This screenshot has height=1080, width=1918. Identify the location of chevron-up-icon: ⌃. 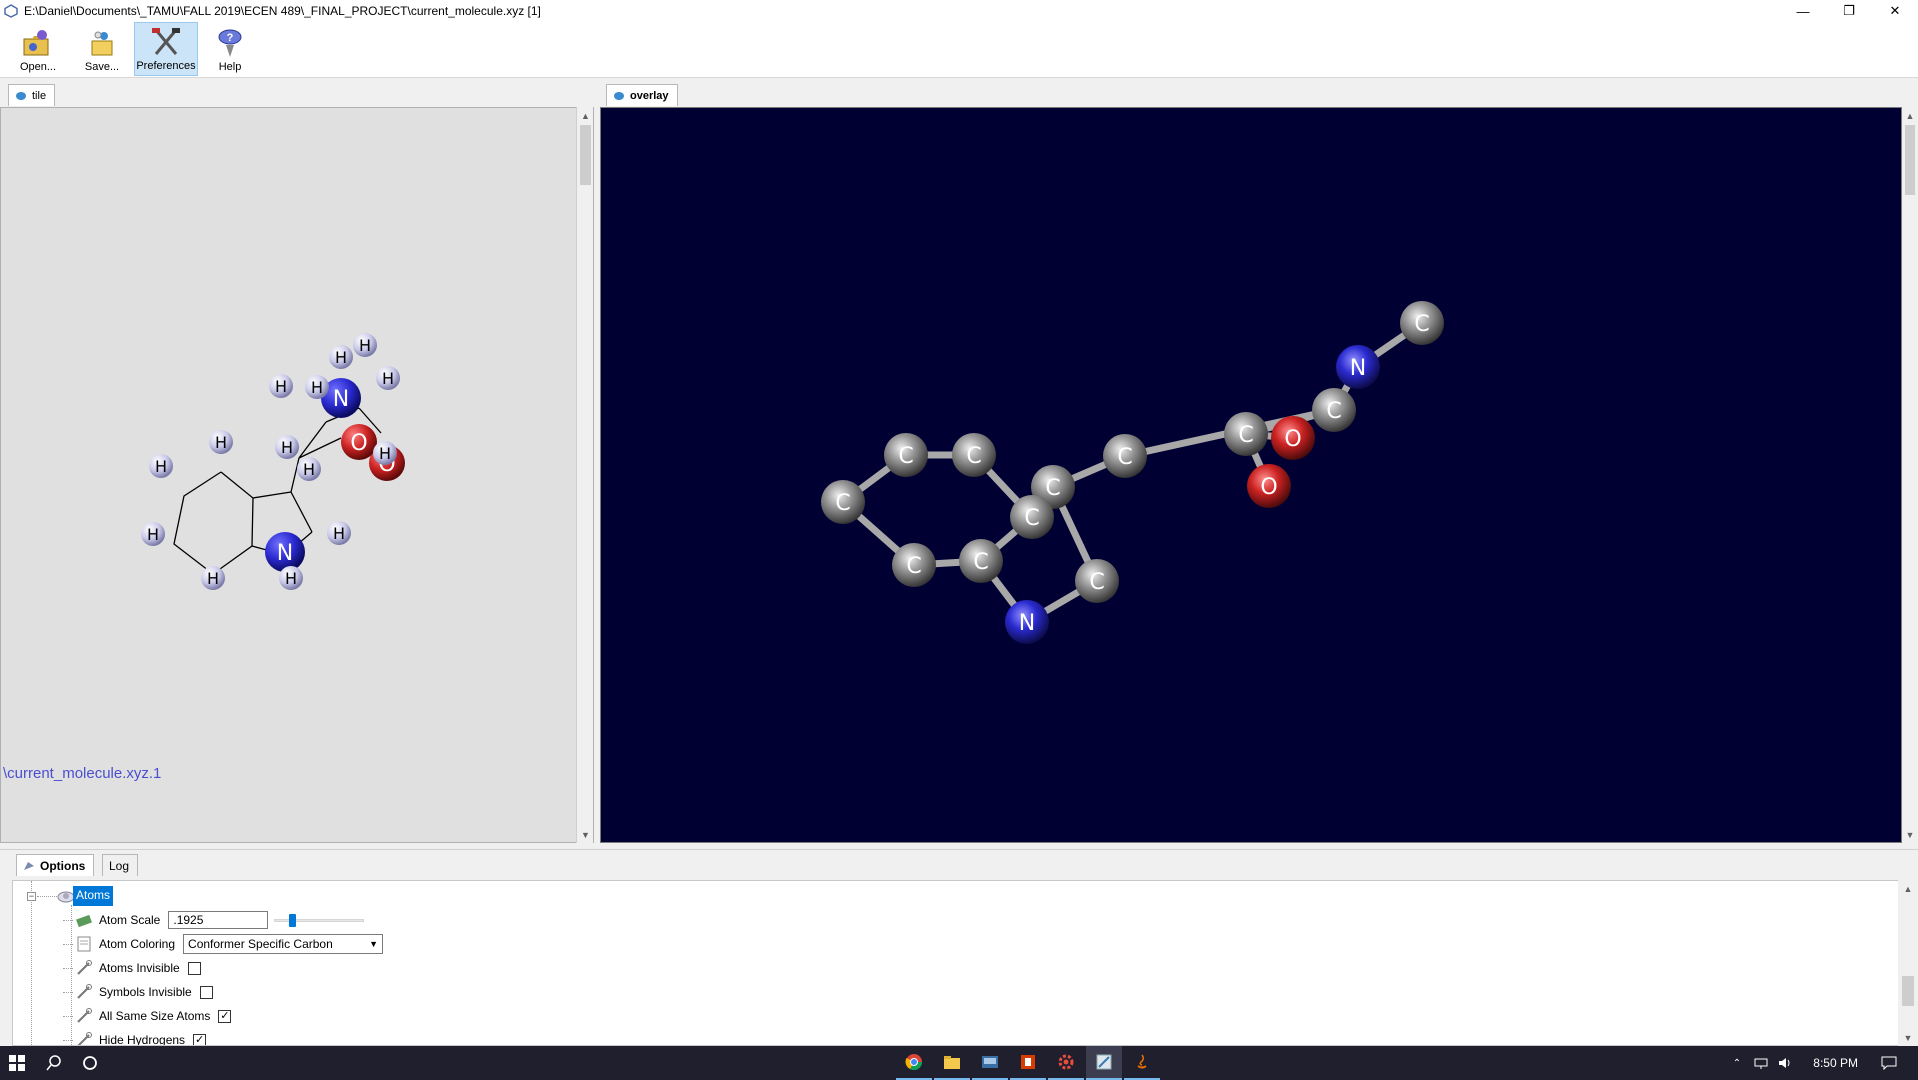
(1737, 1063).